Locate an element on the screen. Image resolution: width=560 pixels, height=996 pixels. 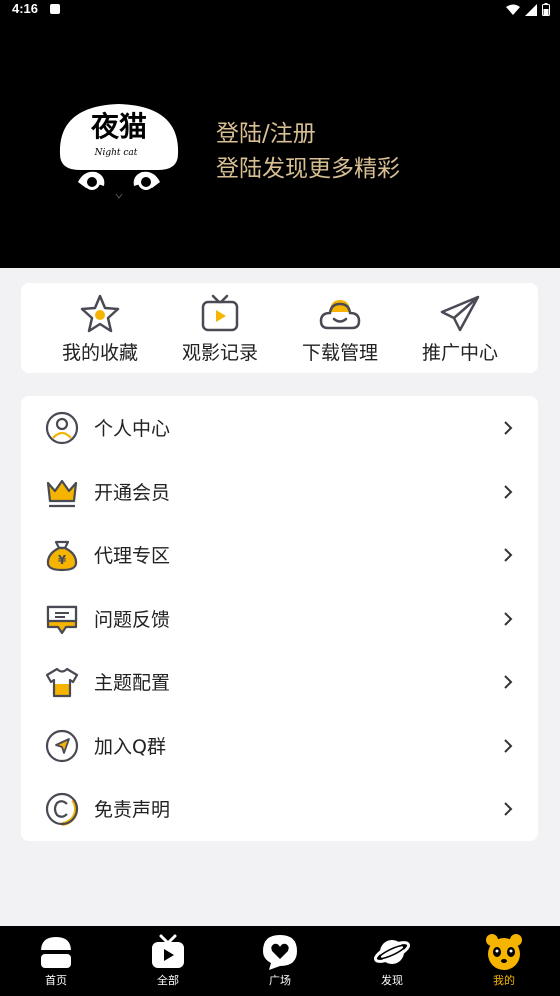
login-subtitle: 登陆发现更多精彩 is located at coordinates (308, 169).